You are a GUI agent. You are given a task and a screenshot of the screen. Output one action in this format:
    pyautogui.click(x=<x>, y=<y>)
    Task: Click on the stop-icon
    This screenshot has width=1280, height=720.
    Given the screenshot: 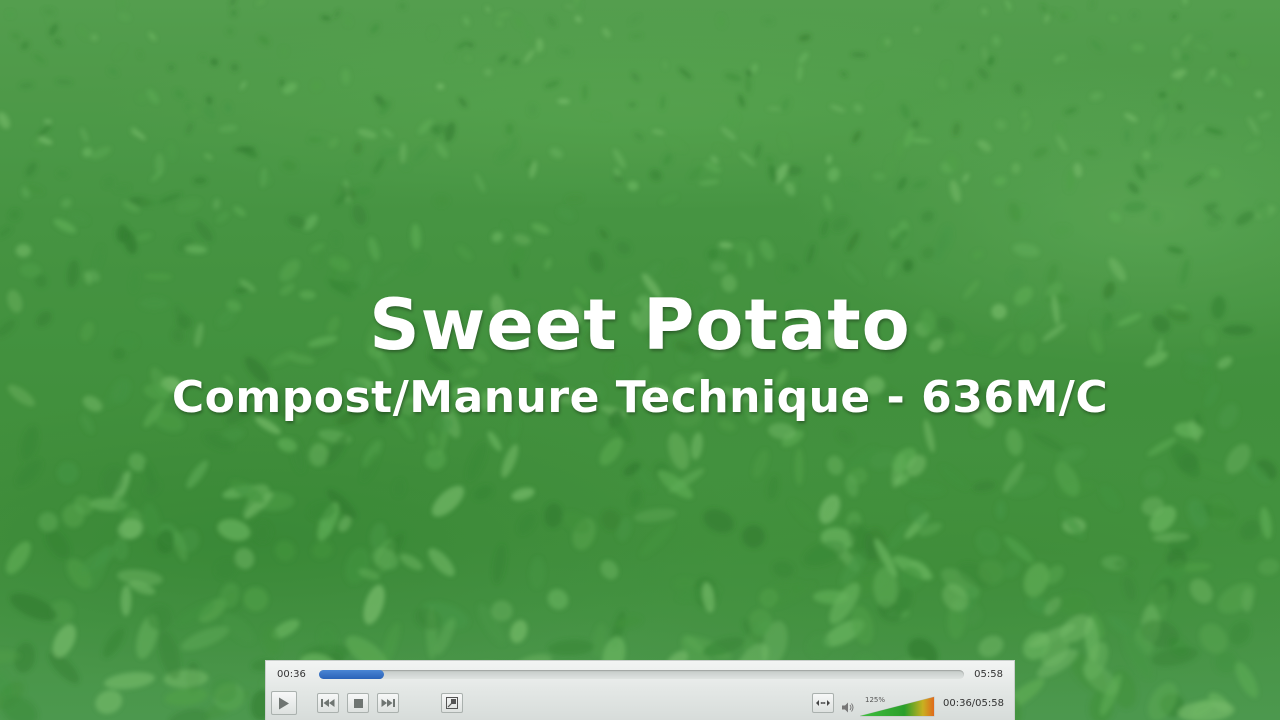 What is the action you would take?
    pyautogui.click(x=358, y=703)
    